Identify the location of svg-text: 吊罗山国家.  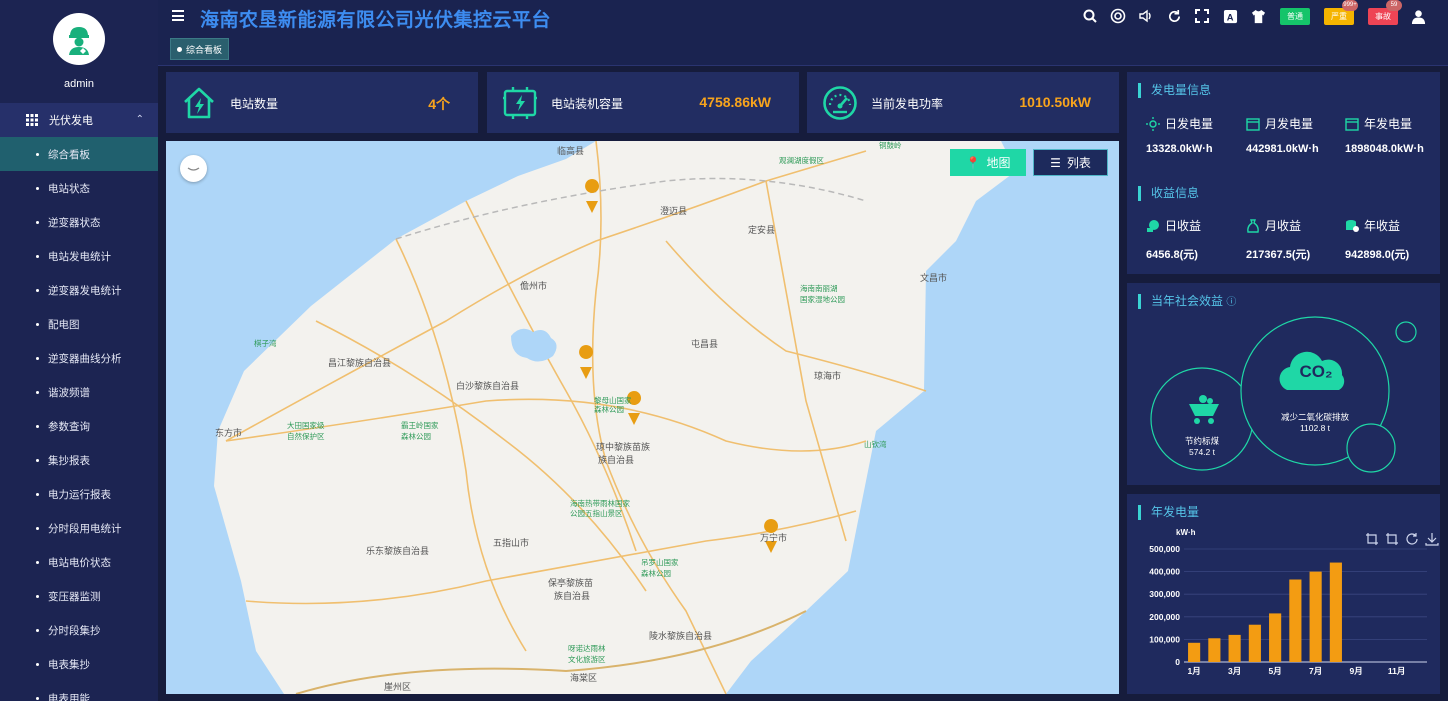
(660, 562).